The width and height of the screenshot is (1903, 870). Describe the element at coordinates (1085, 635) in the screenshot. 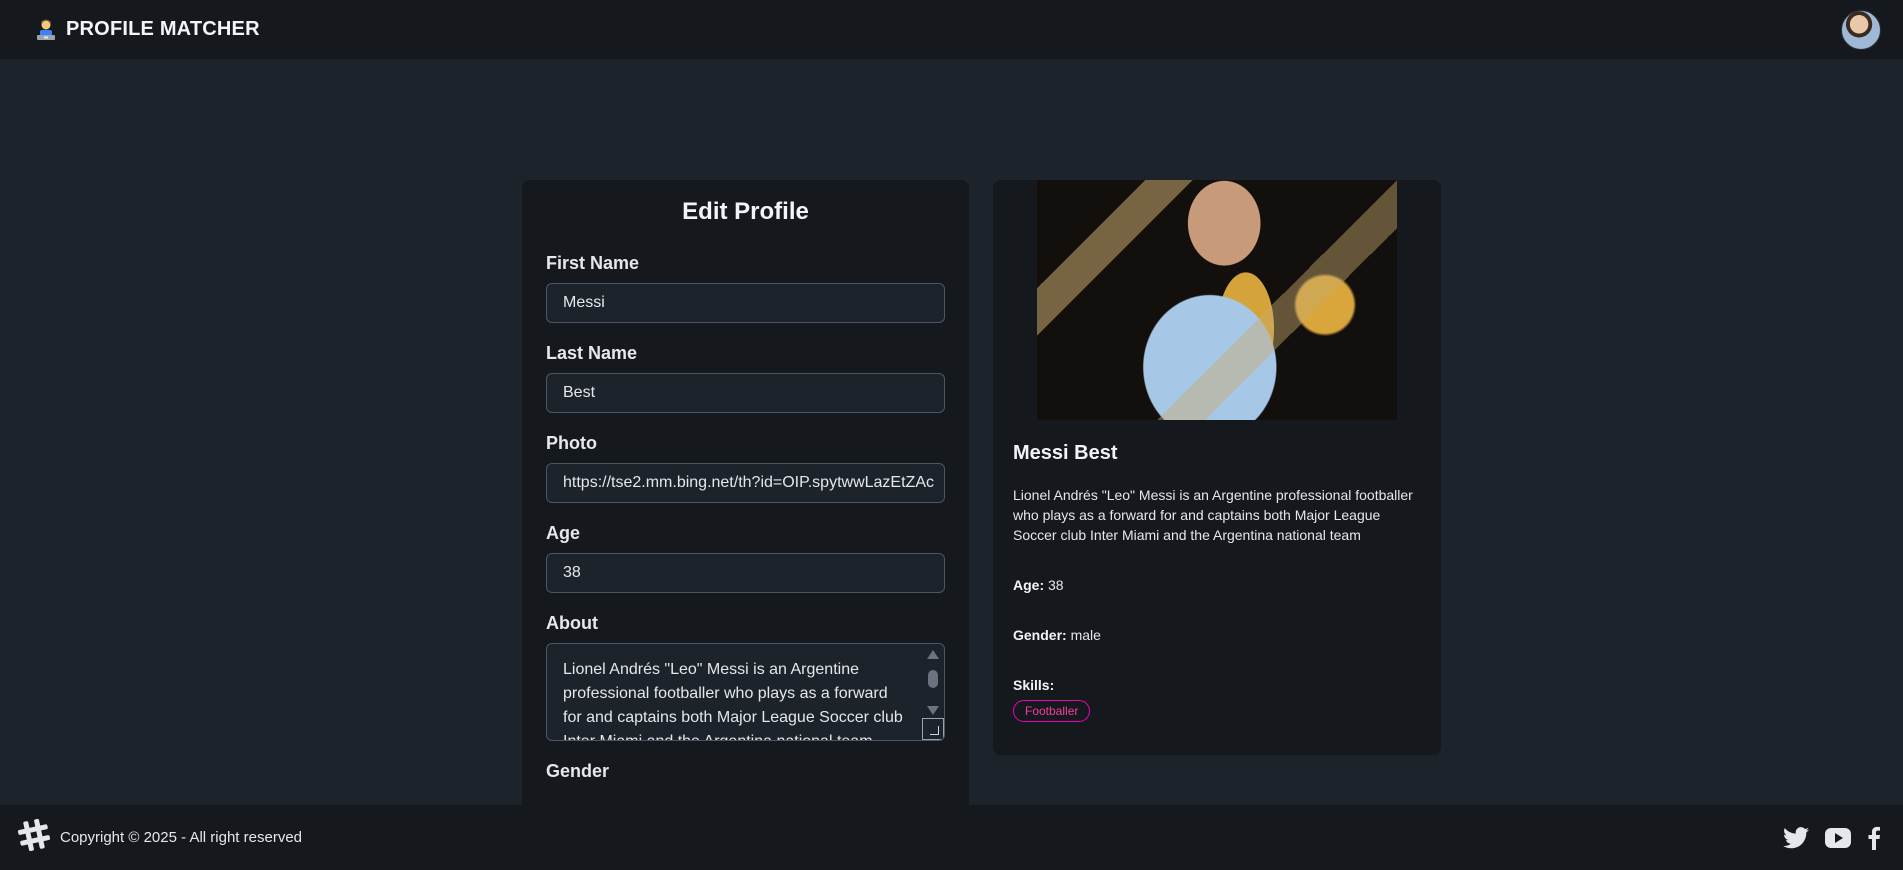

I see `gender-display: male` at that location.